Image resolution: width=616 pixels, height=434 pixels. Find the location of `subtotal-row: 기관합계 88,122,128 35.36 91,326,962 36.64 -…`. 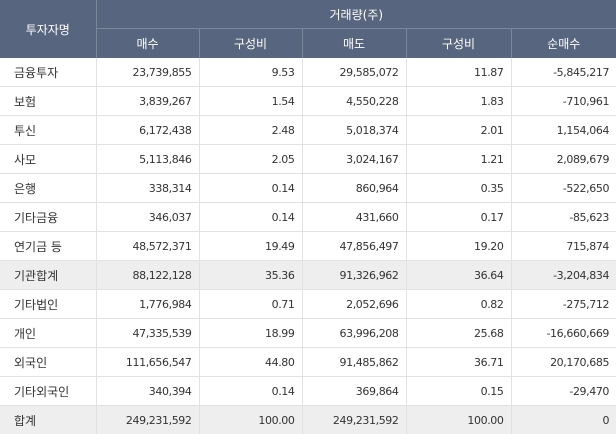

subtotal-row: 기관합계 88,122,128 35.36 91,326,962 36.64 -… is located at coordinates (308, 275).